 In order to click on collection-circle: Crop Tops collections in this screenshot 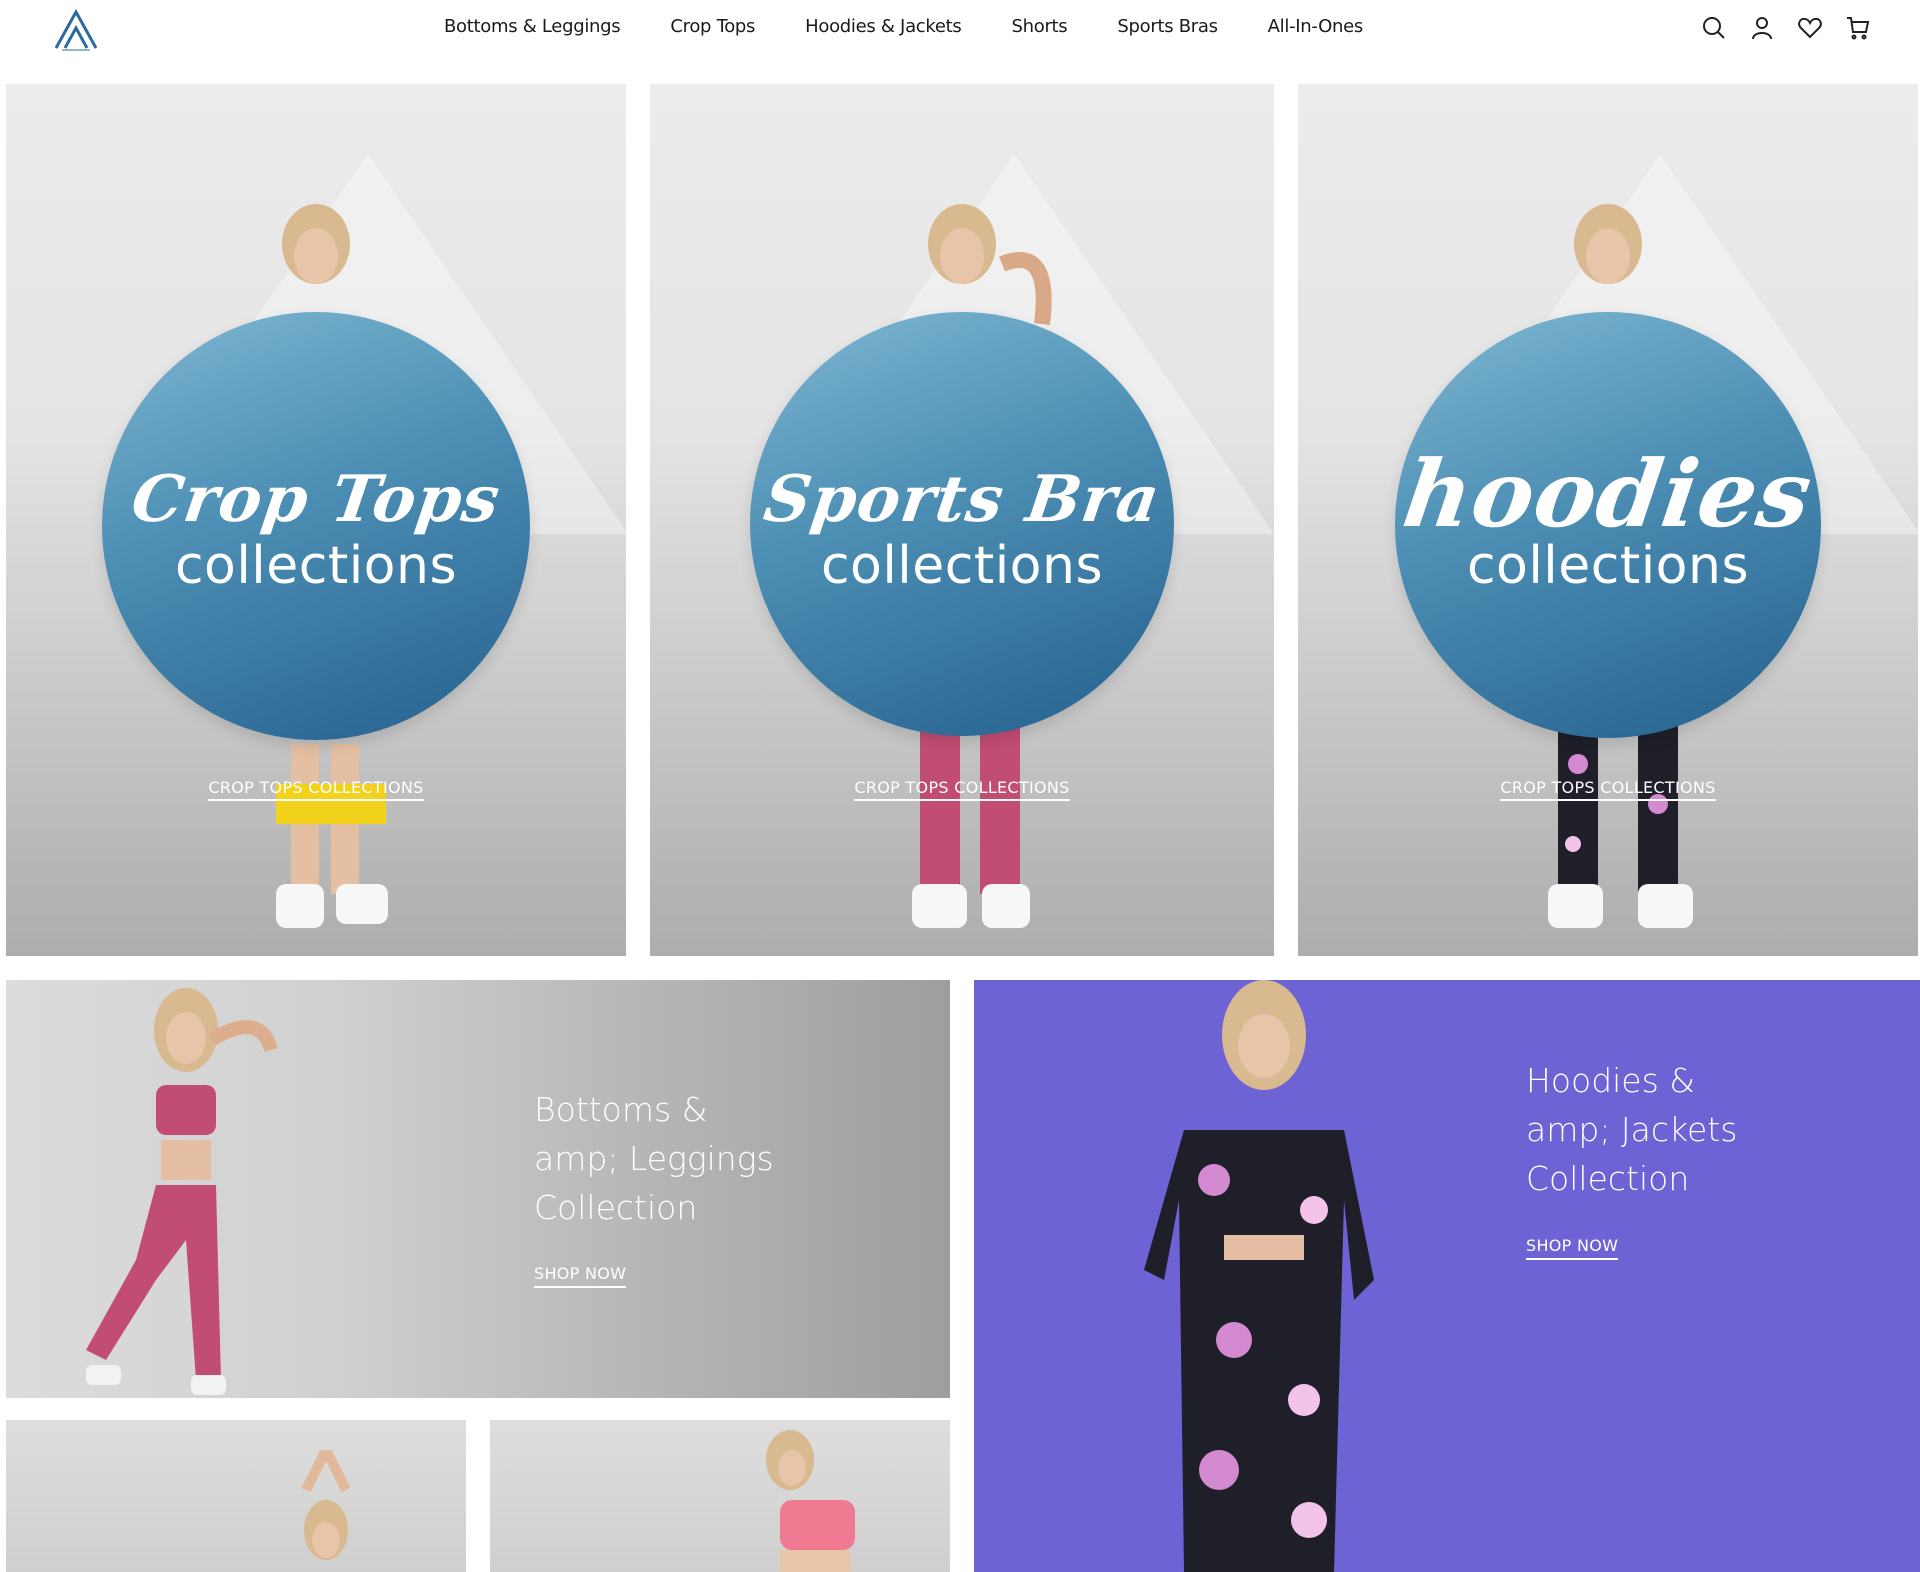, I will do `click(316, 526)`.